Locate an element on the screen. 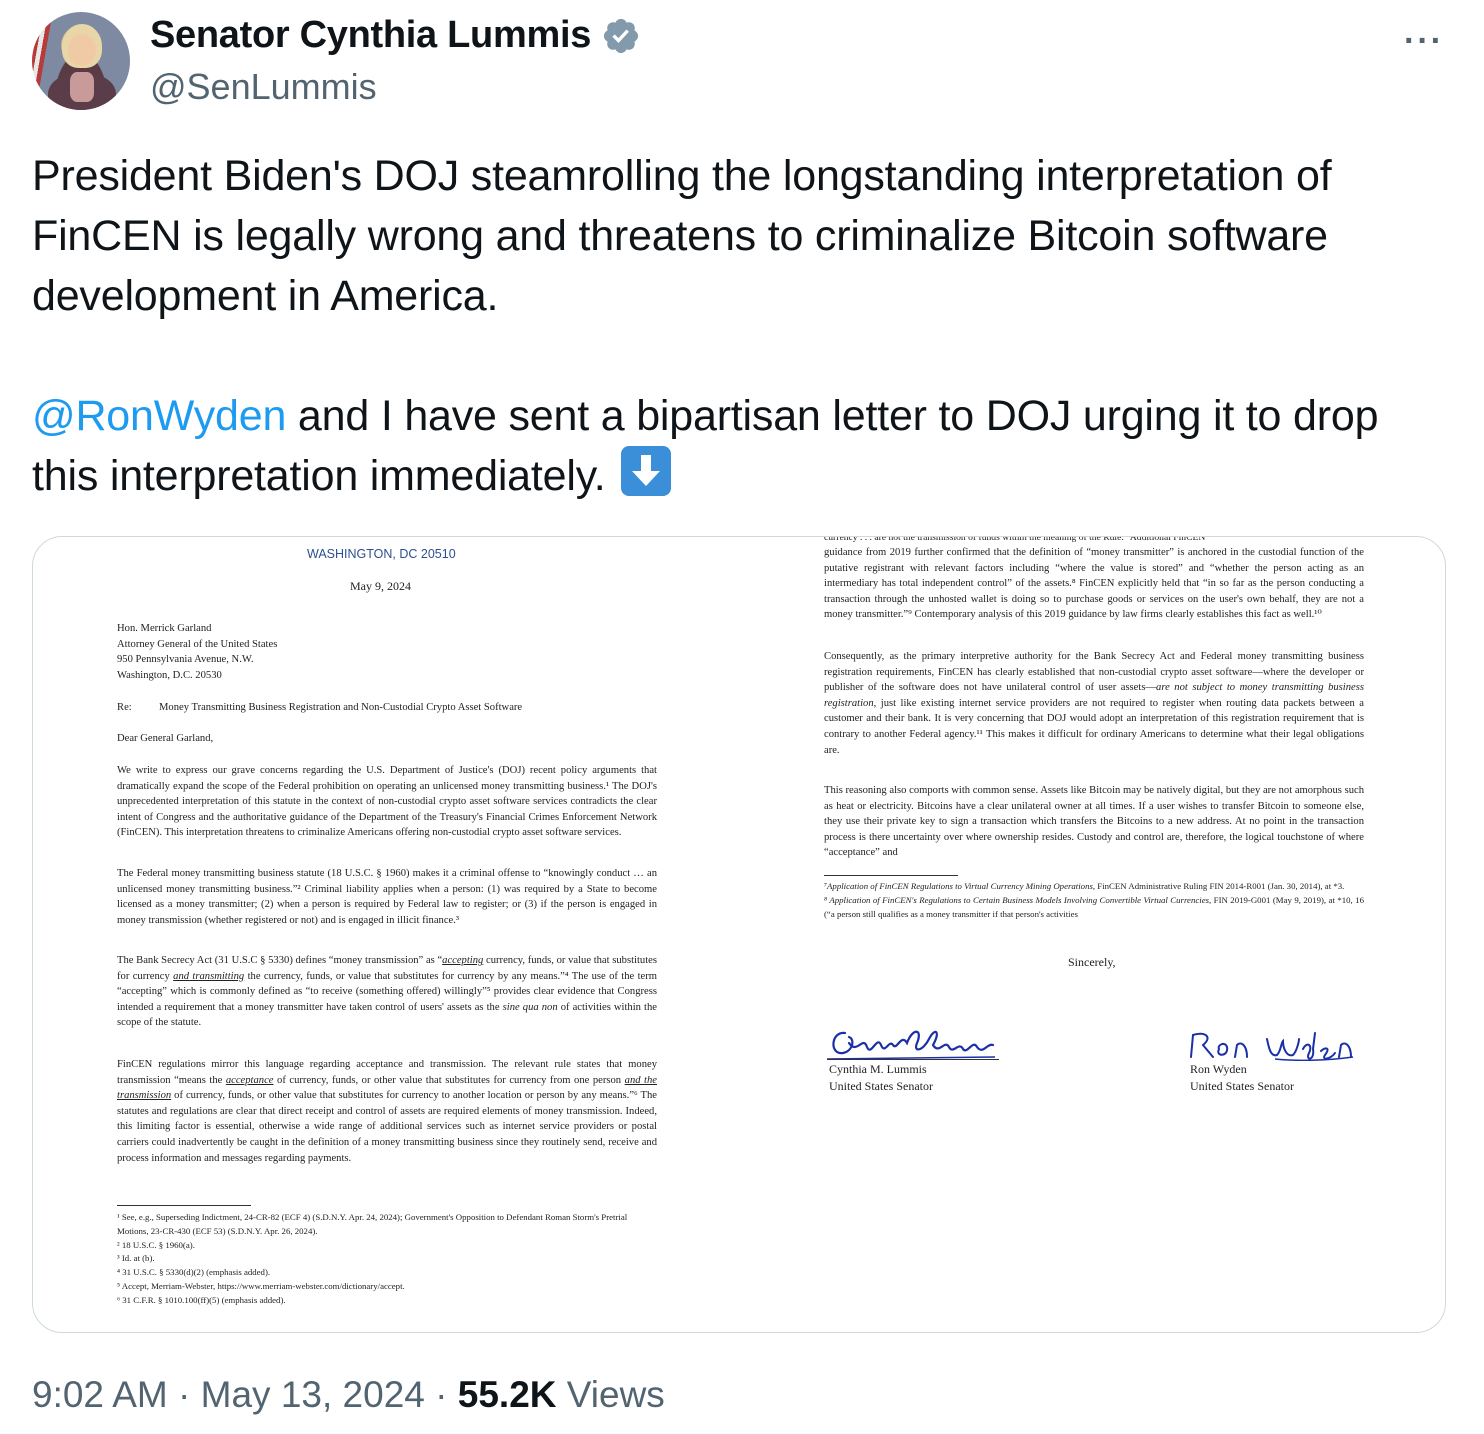 The width and height of the screenshot is (1484, 1434). mention-link: @RonWyden is located at coordinates (159, 416).